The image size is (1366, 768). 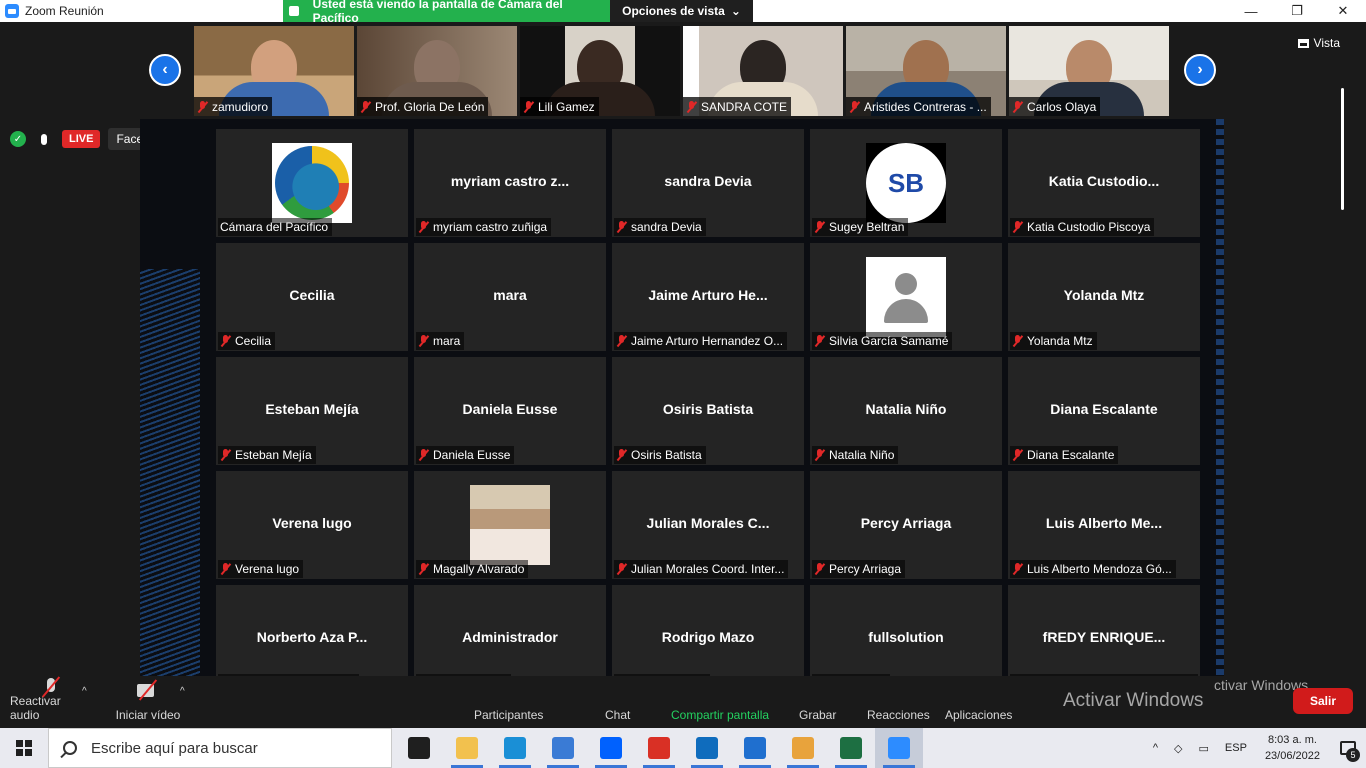 What do you see at coordinates (1104, 411) in the screenshot?
I see `participant-tile: Diana Escalante Diana Escalante` at bounding box center [1104, 411].